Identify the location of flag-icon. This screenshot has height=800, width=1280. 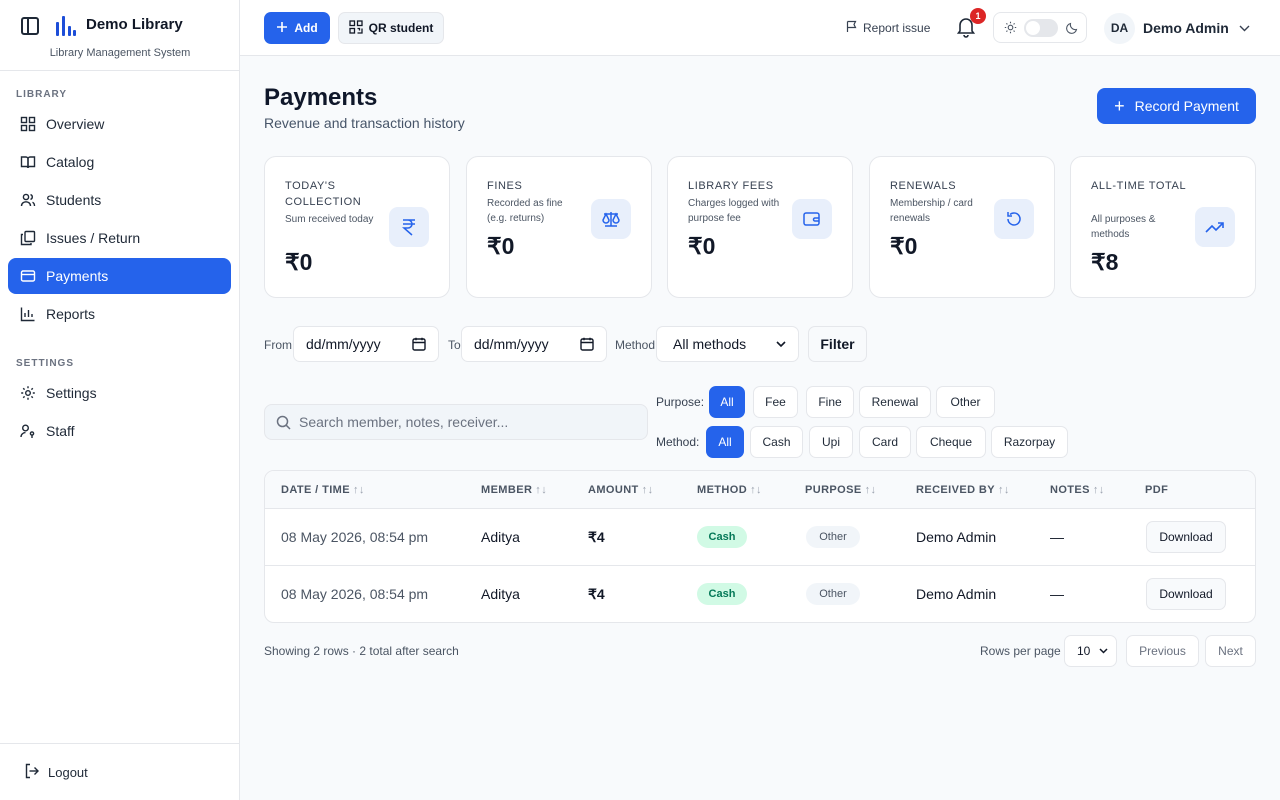
(854, 28).